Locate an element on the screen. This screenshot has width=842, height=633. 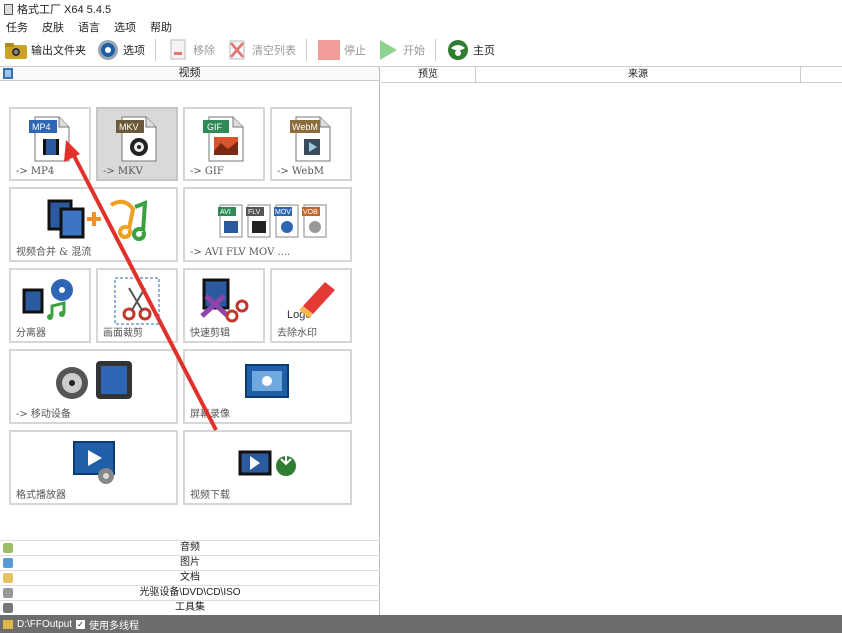
home-button: 主页 is located at coordinates (470, 50).